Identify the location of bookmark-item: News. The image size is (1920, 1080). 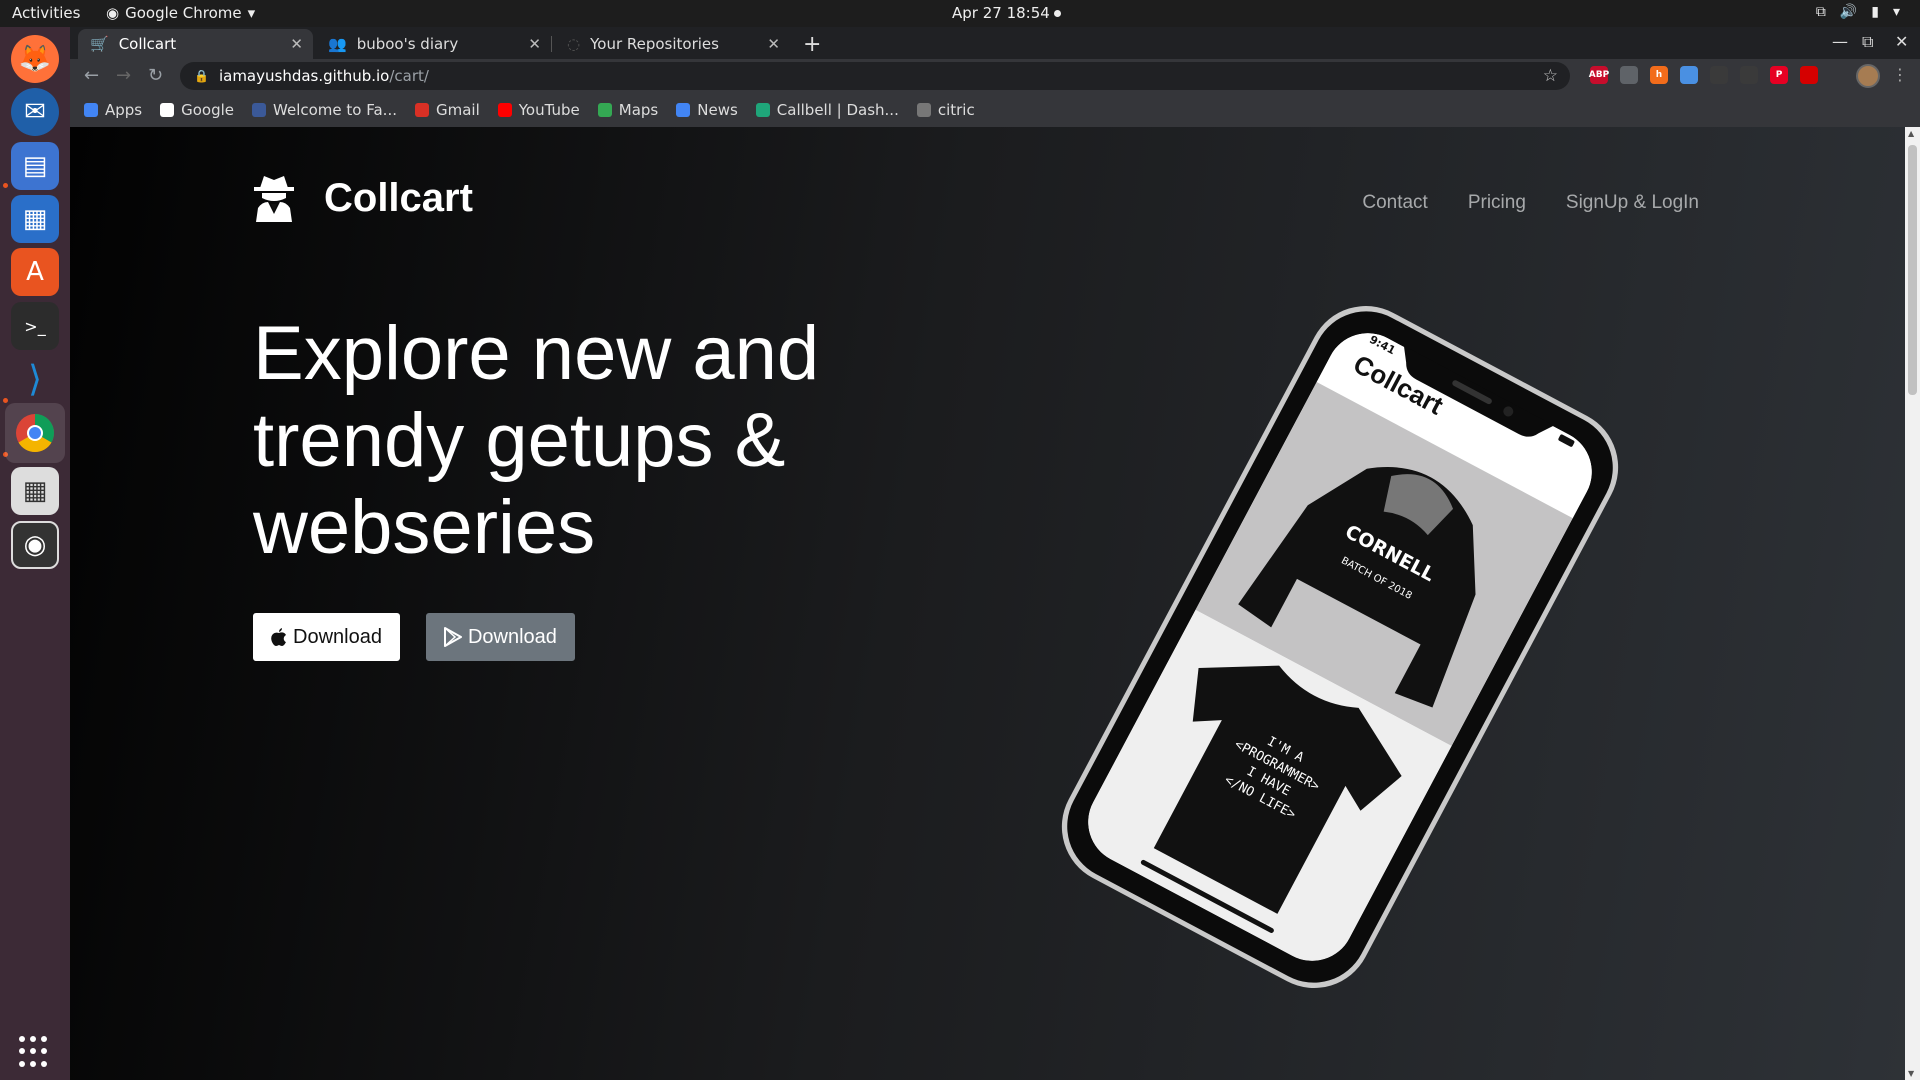
(707, 110).